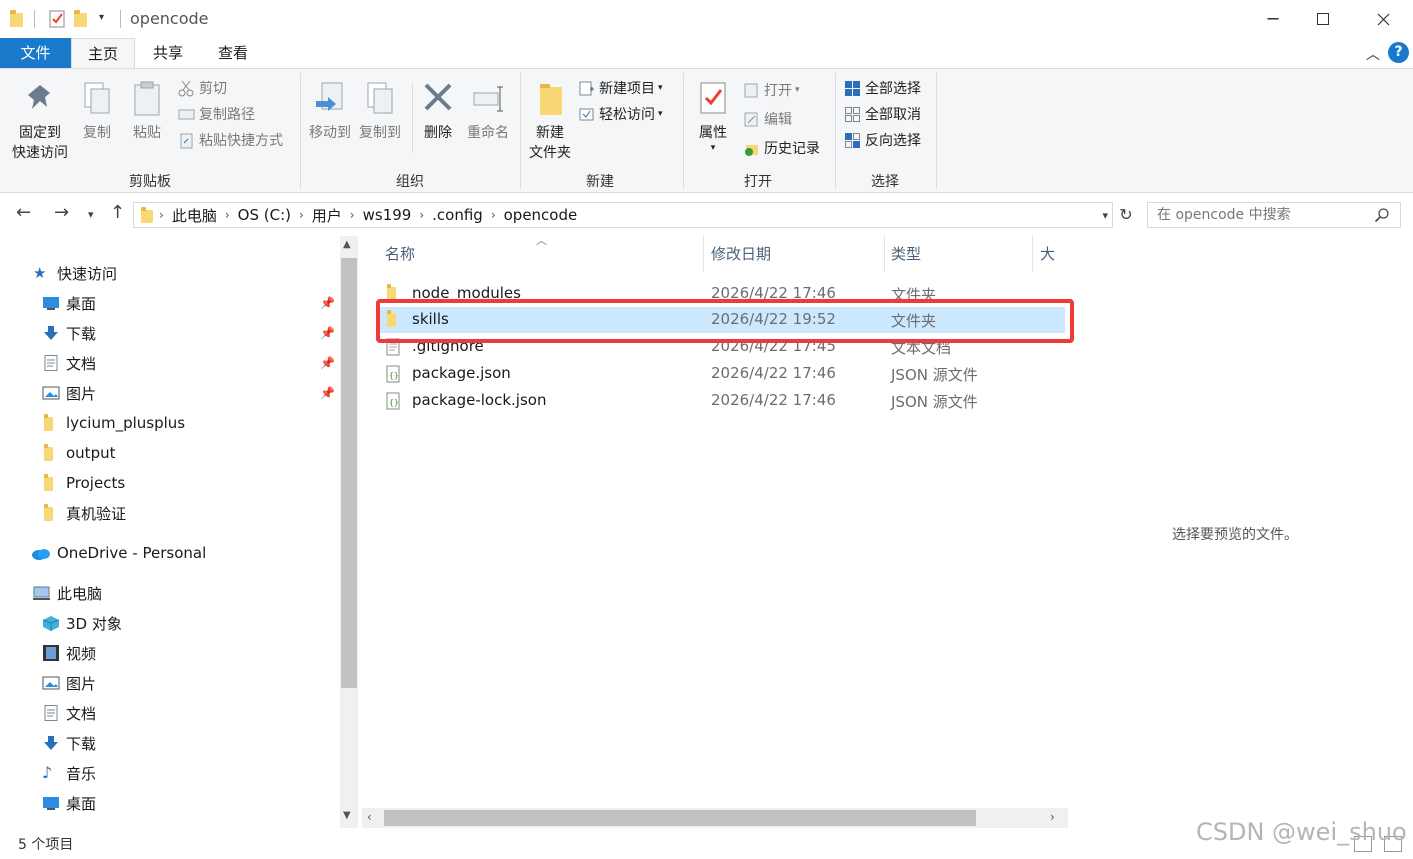  Describe the element at coordinates (61, 212) in the screenshot. I see `forward-arrow-icon: →` at that location.